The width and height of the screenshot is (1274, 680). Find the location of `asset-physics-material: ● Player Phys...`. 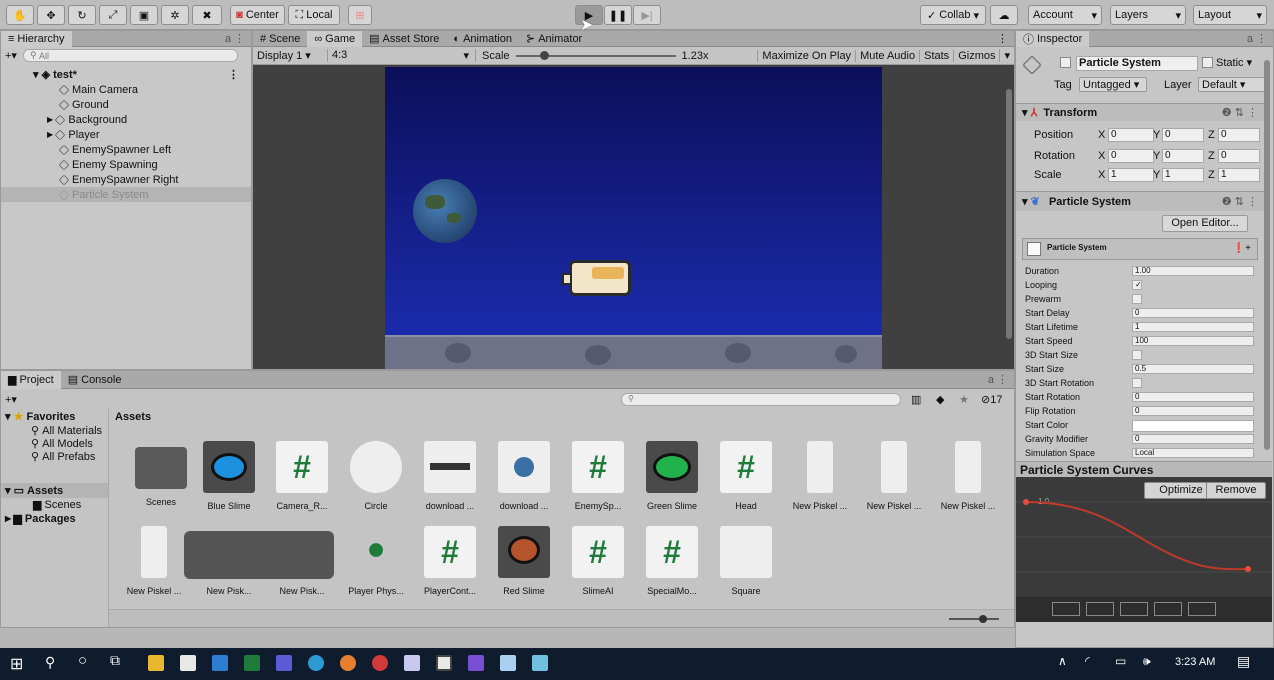

asset-physics-material: ● Player Phys... is located at coordinates (376, 561).